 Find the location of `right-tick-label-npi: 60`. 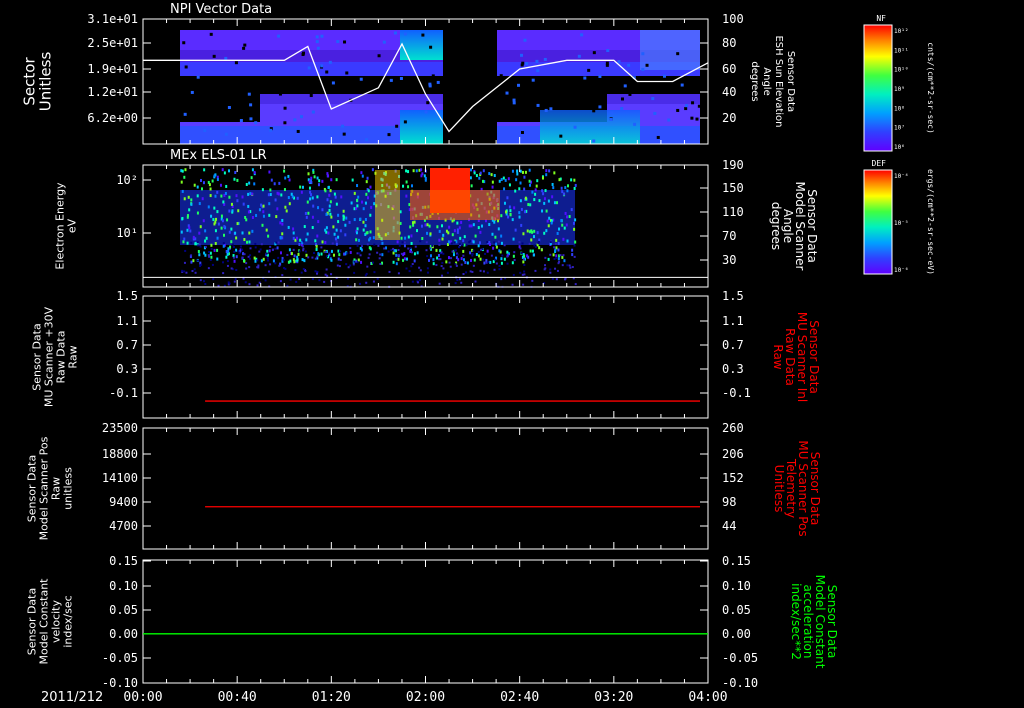

right-tick-label-npi: 60 is located at coordinates (729, 69).